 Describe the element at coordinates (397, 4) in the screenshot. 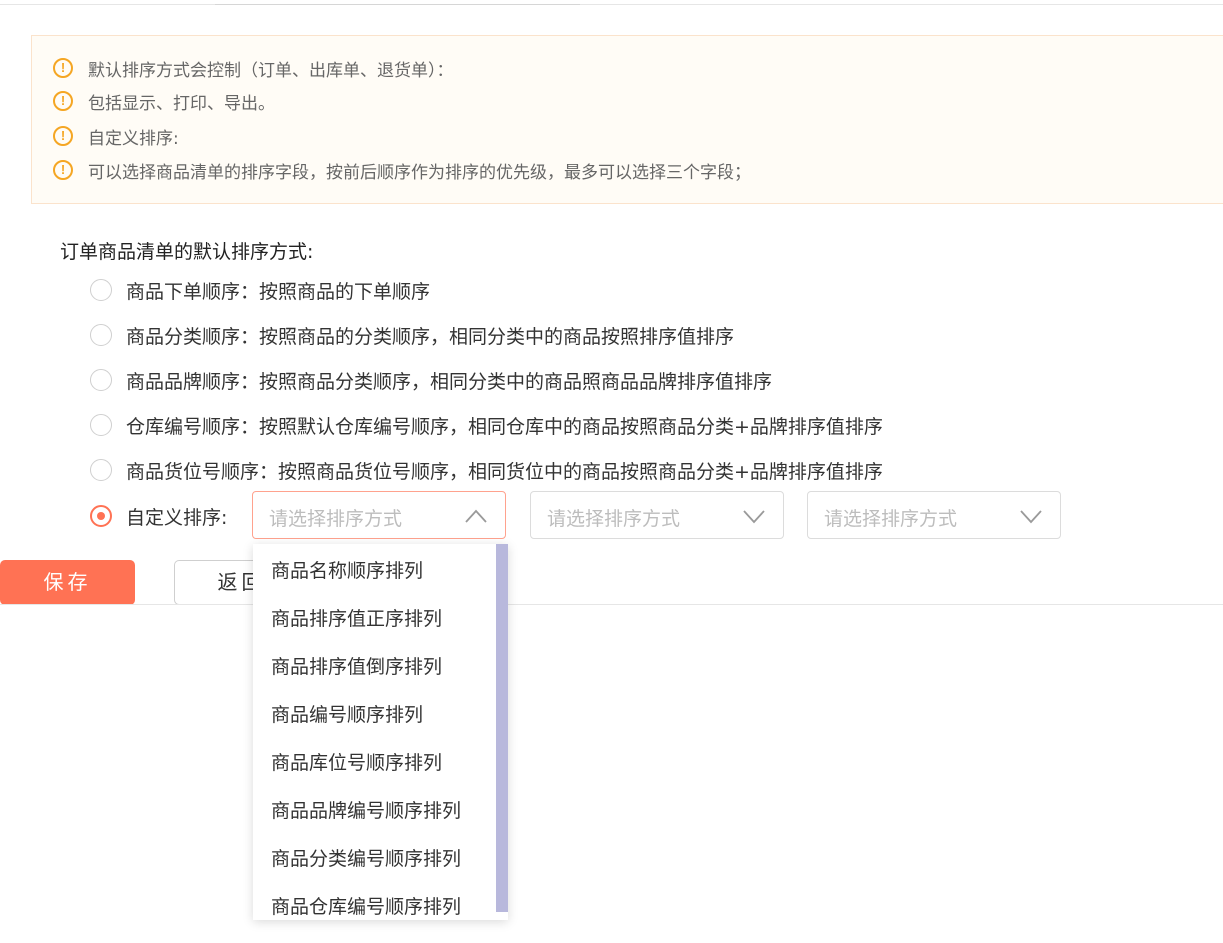

I see `top-tab-indicator` at that location.